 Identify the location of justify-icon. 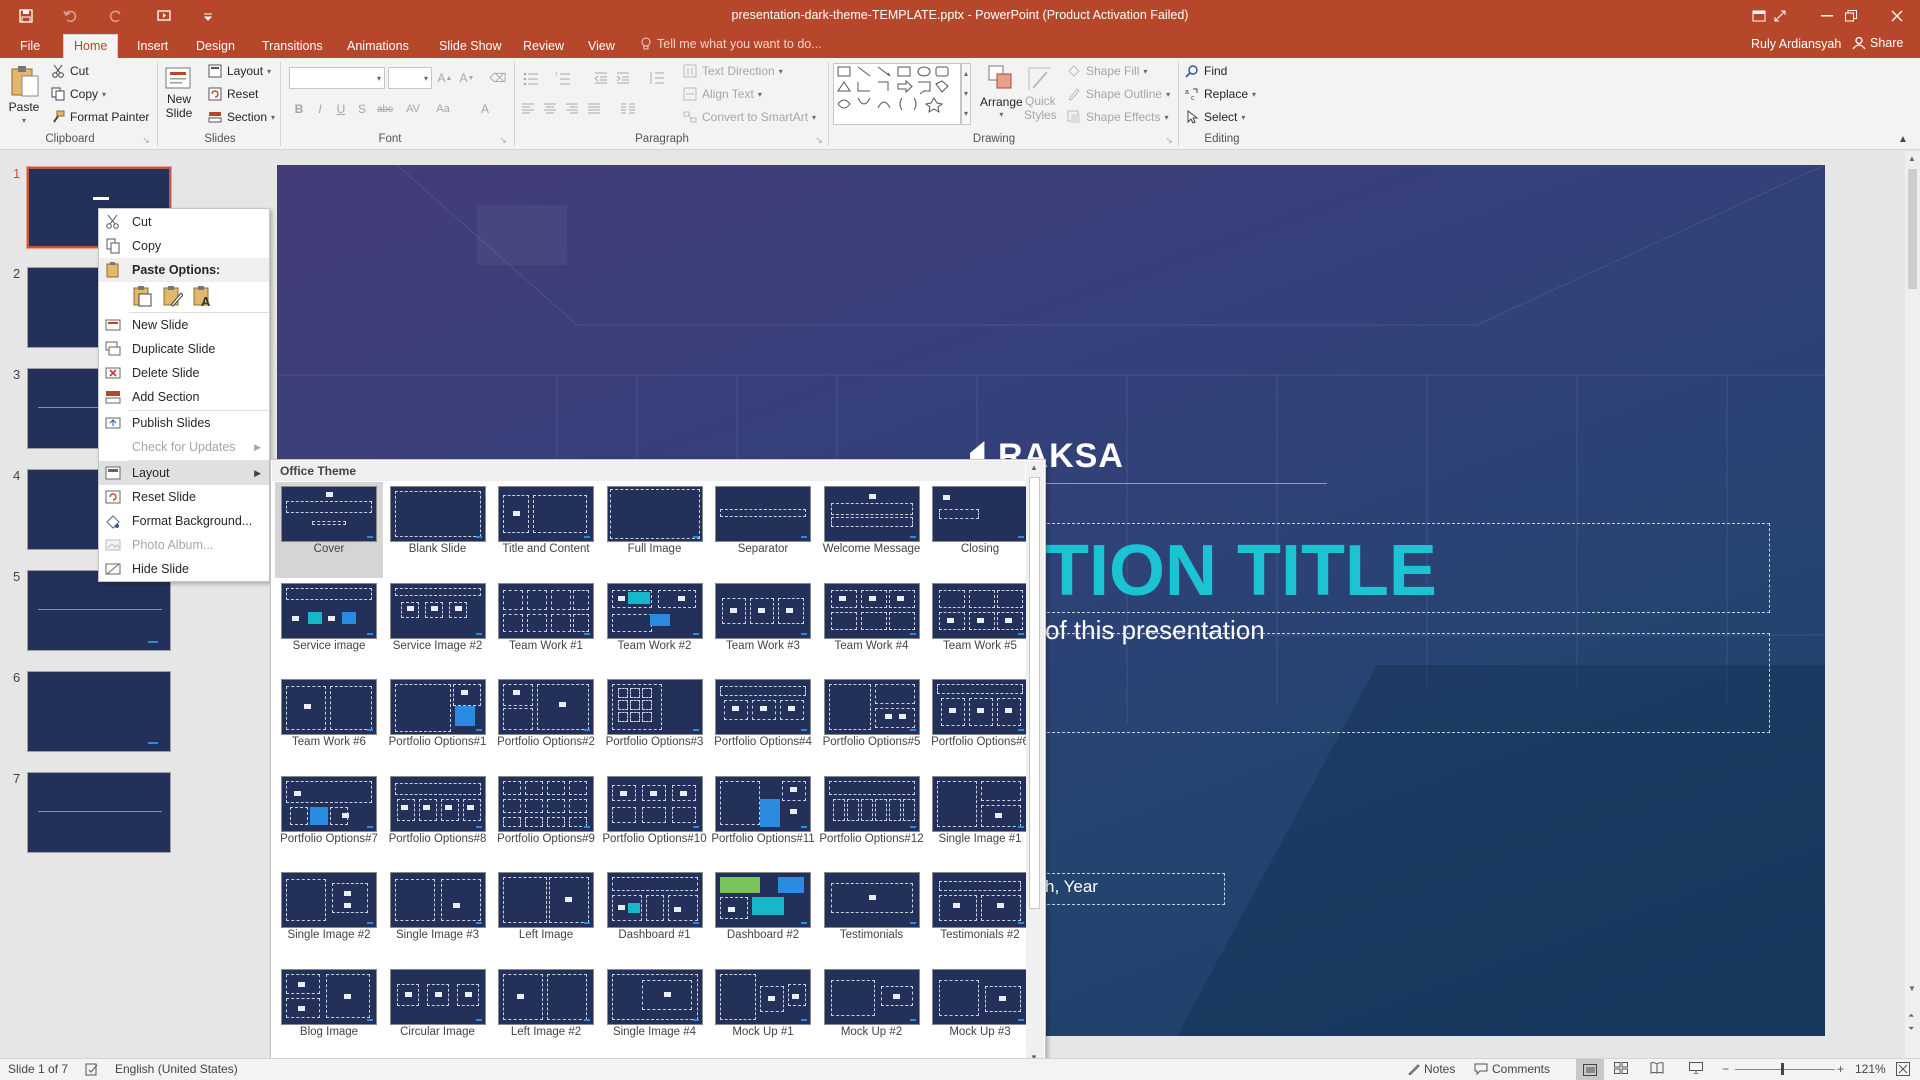
(594, 109).